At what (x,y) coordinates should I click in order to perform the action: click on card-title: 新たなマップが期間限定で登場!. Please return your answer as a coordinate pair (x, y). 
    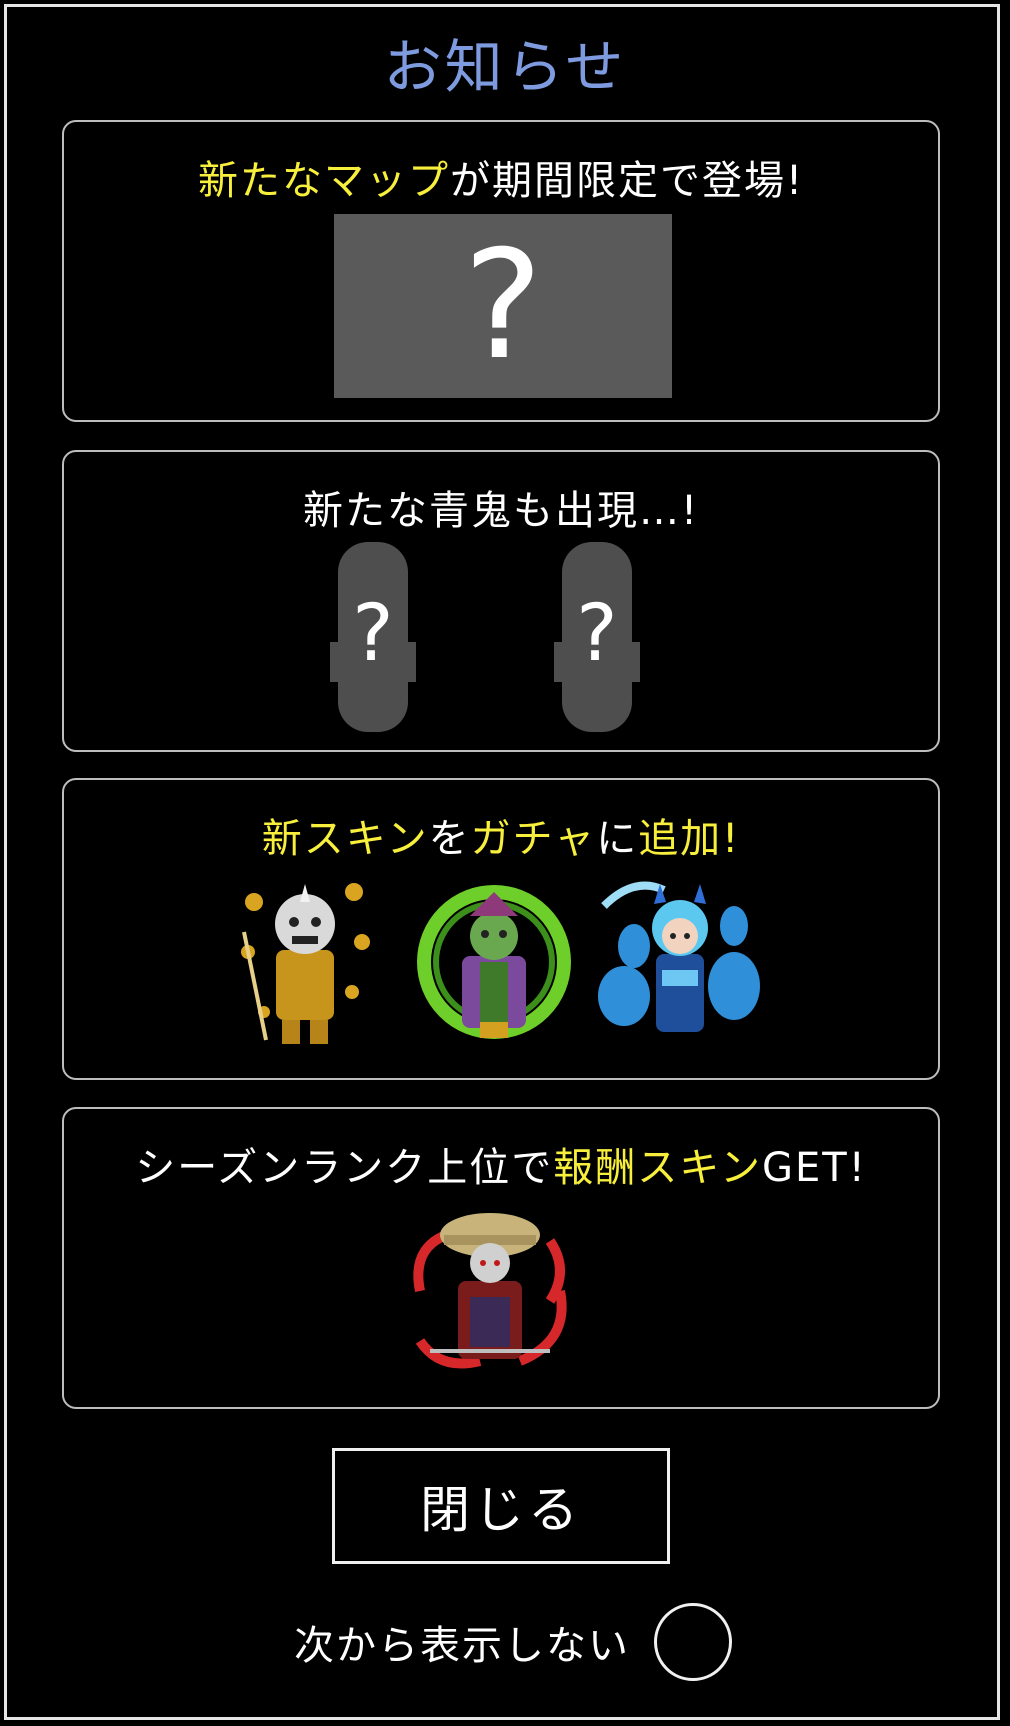
    Looking at the image, I should click on (501, 177).